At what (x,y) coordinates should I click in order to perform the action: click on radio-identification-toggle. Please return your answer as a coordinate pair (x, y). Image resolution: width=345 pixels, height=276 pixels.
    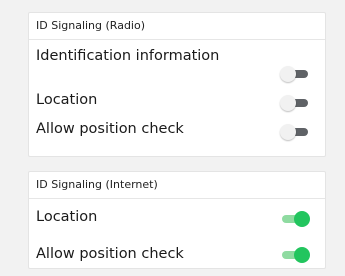
    Looking at the image, I should click on (295, 74).